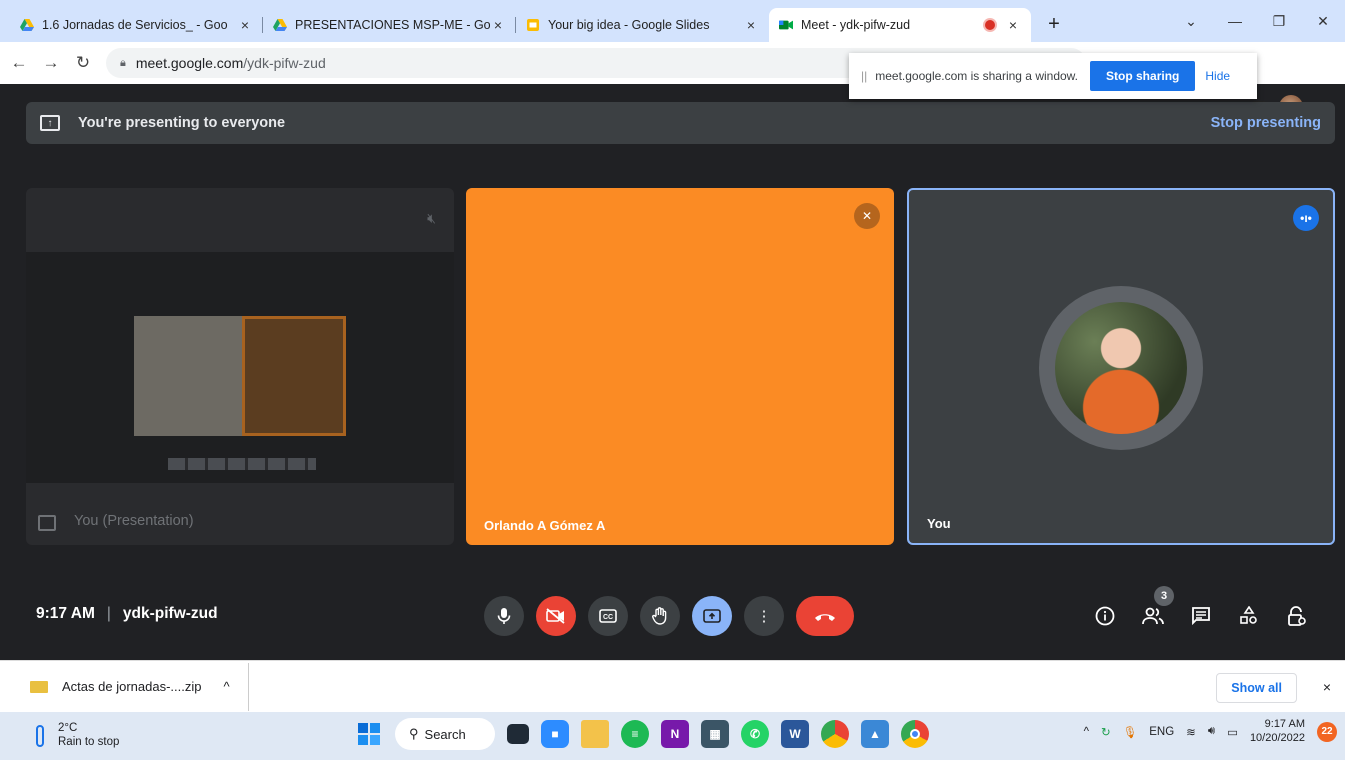  I want to click on end-call-button, so click(825, 616).